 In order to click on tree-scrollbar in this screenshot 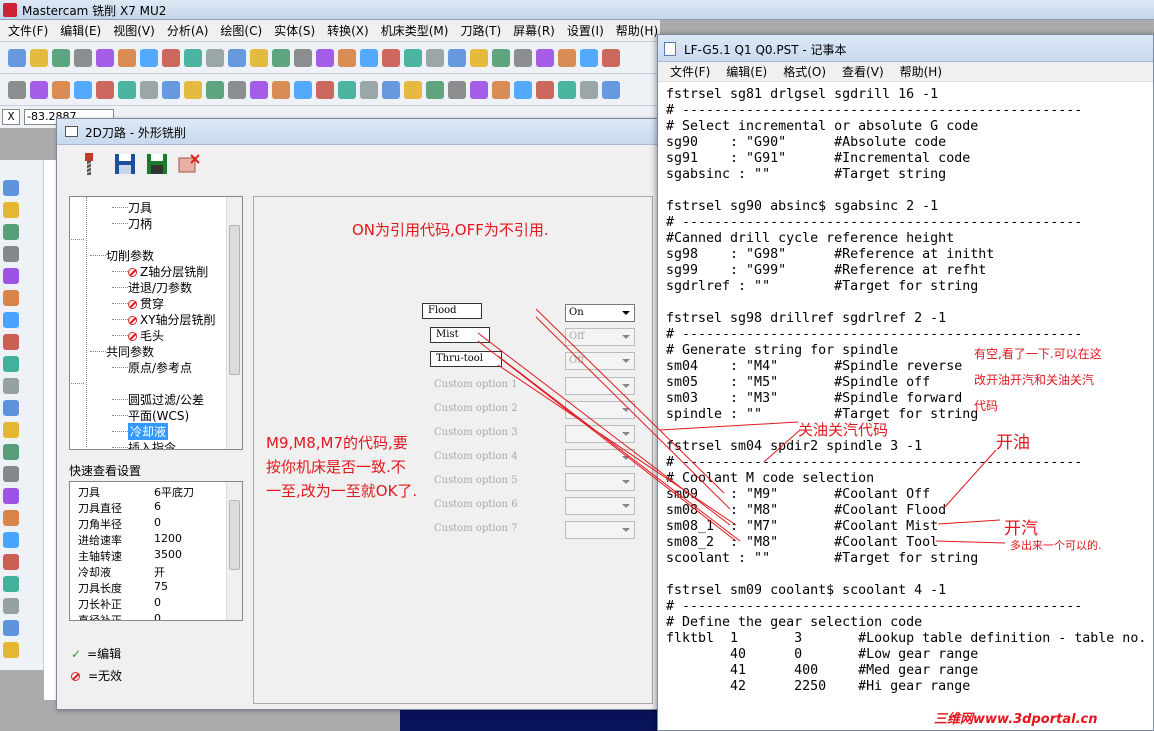, I will do `click(234, 323)`.